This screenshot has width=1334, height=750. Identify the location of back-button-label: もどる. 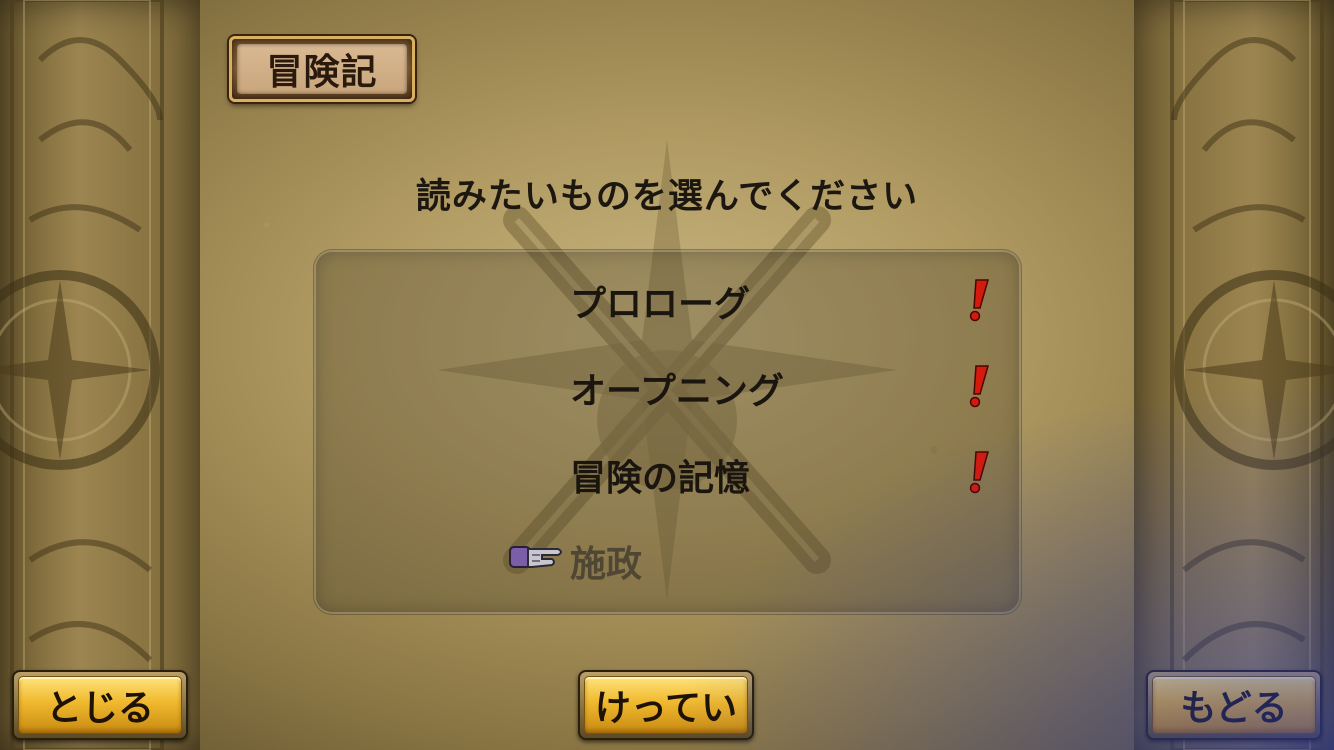
(1234, 705).